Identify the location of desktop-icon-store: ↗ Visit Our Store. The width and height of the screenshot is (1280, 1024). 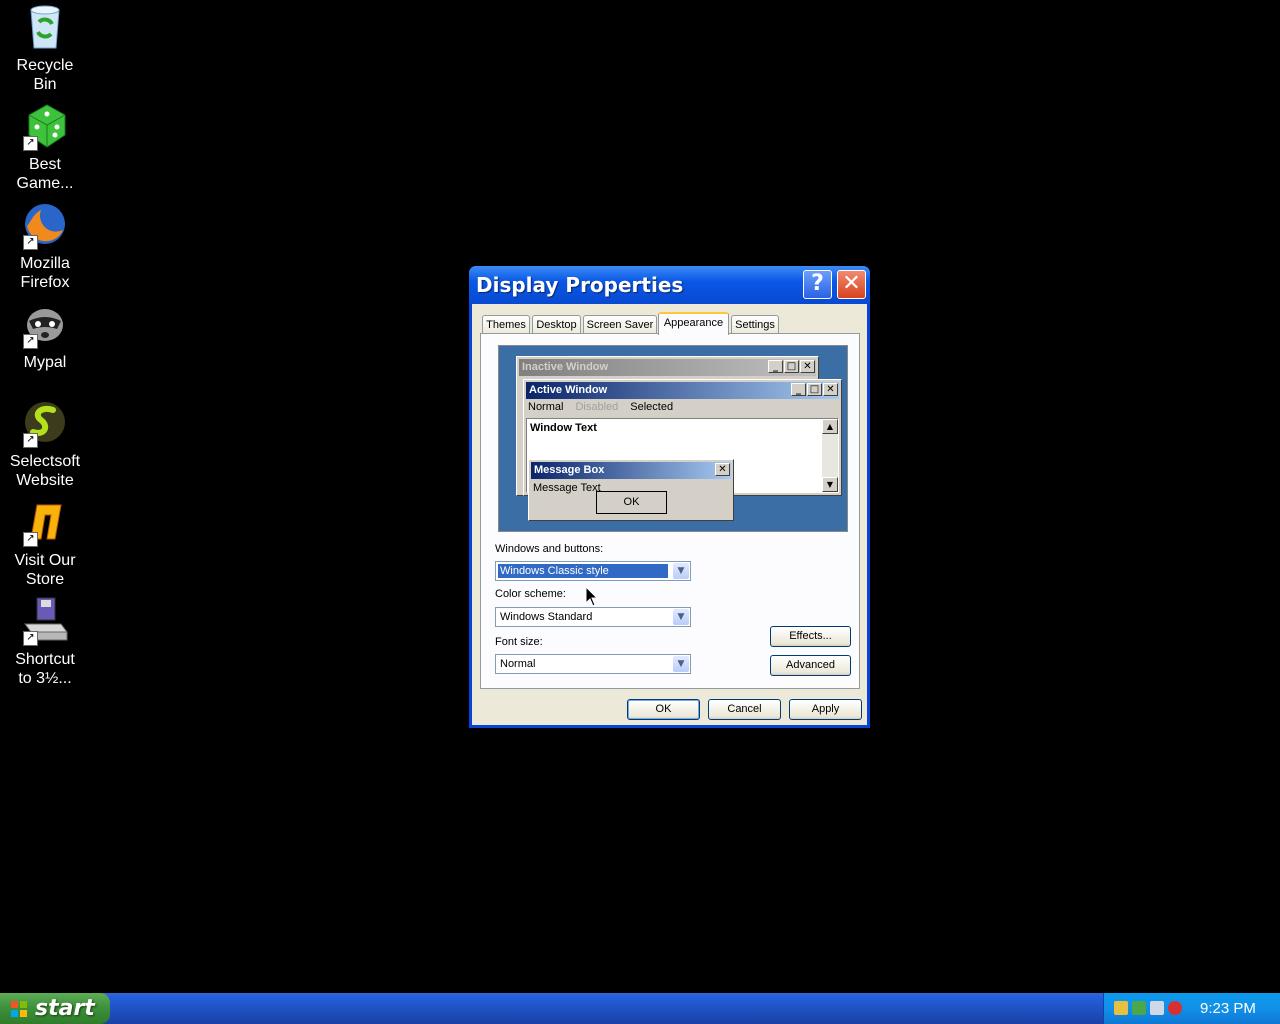
(45, 543).